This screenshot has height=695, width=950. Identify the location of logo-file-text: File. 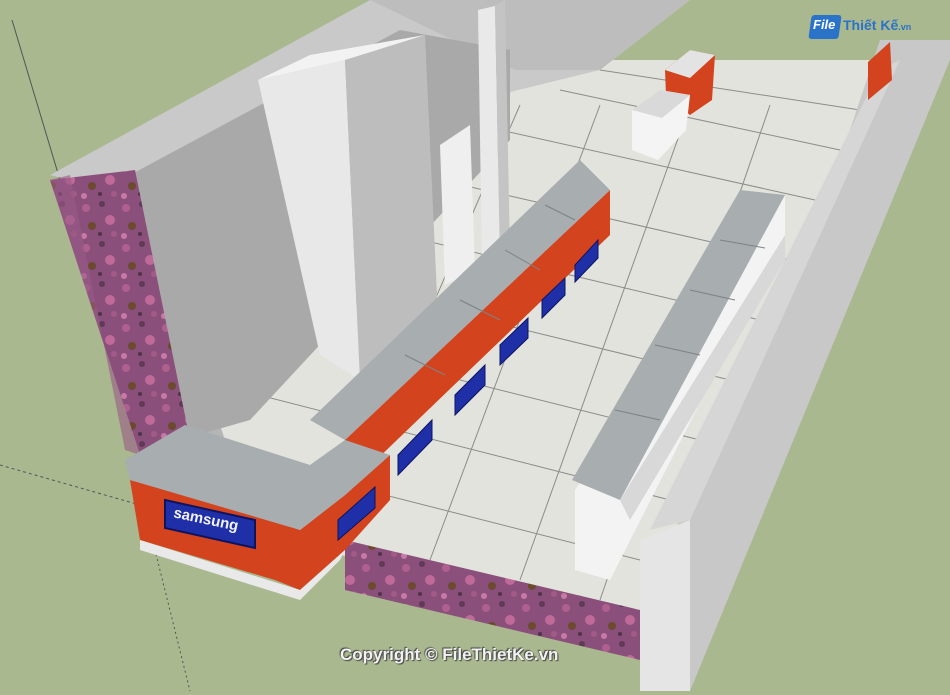
(824, 24).